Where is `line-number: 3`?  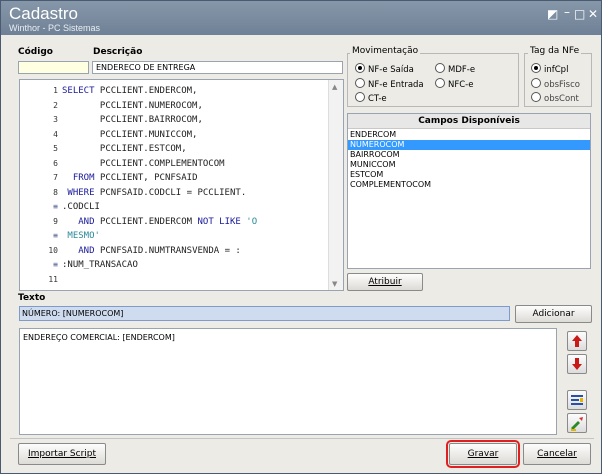 line-number: 3 is located at coordinates (55, 119).